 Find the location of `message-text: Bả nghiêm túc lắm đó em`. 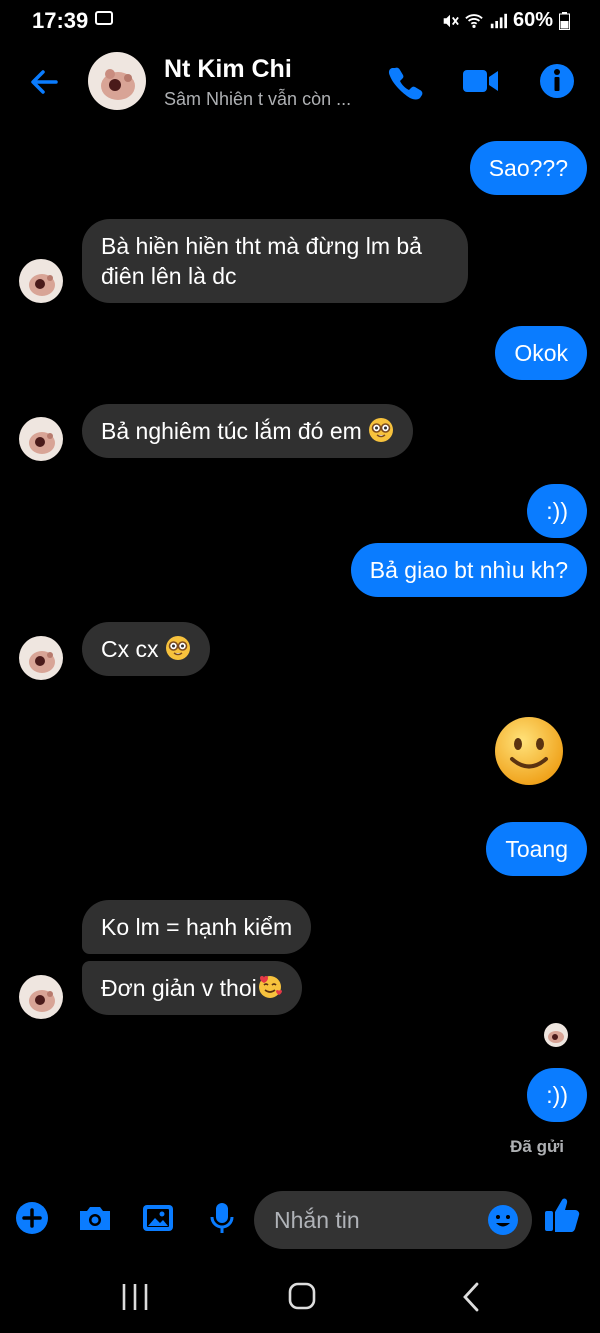

message-text: Bả nghiêm túc lắm đó em is located at coordinates (231, 431).